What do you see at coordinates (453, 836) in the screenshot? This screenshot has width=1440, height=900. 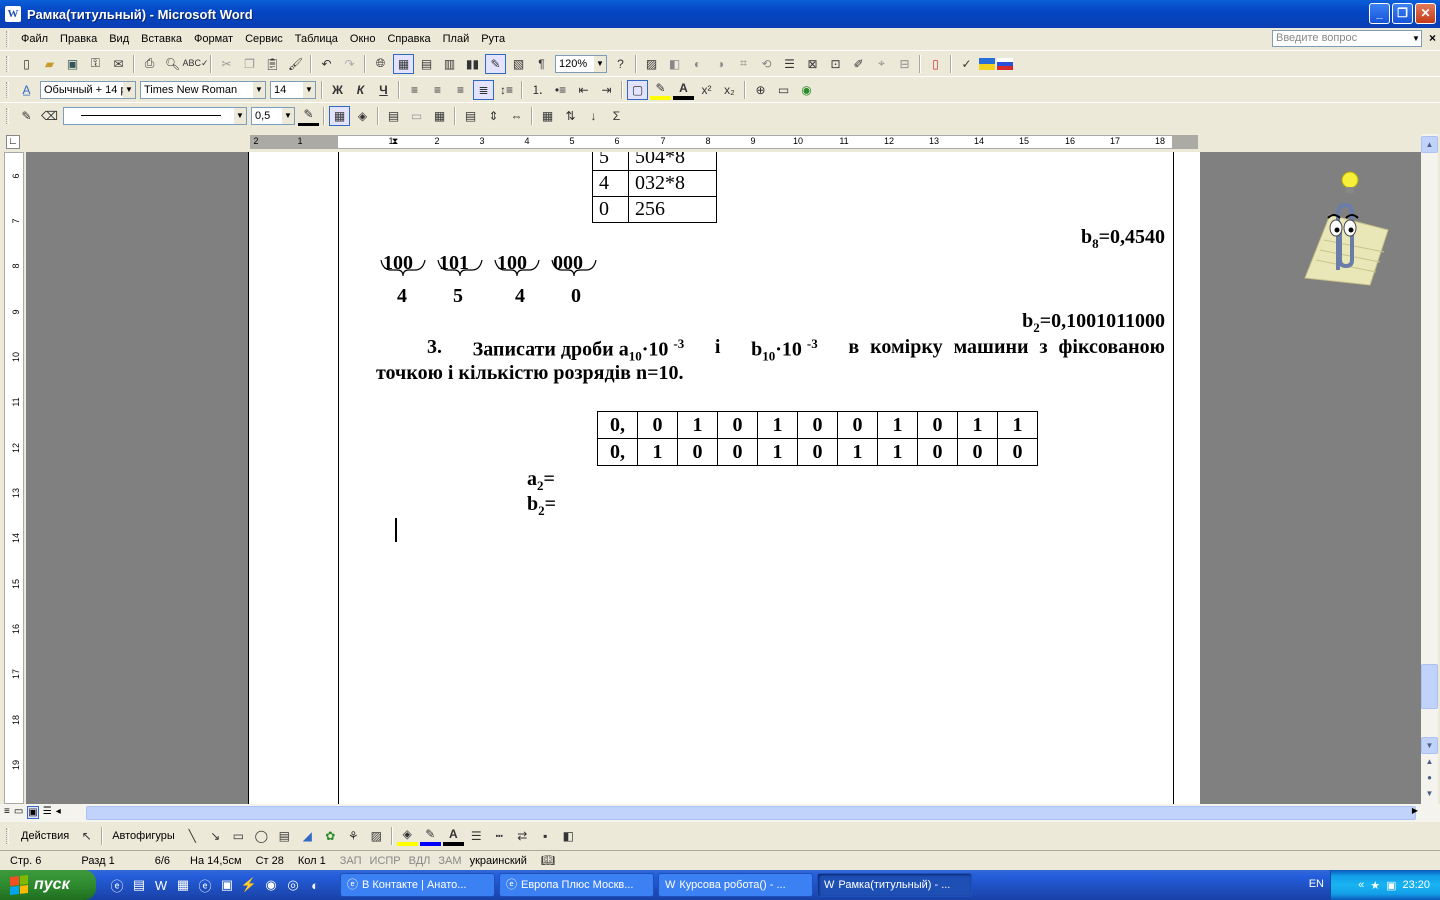 I see `font-color-icon: A` at bounding box center [453, 836].